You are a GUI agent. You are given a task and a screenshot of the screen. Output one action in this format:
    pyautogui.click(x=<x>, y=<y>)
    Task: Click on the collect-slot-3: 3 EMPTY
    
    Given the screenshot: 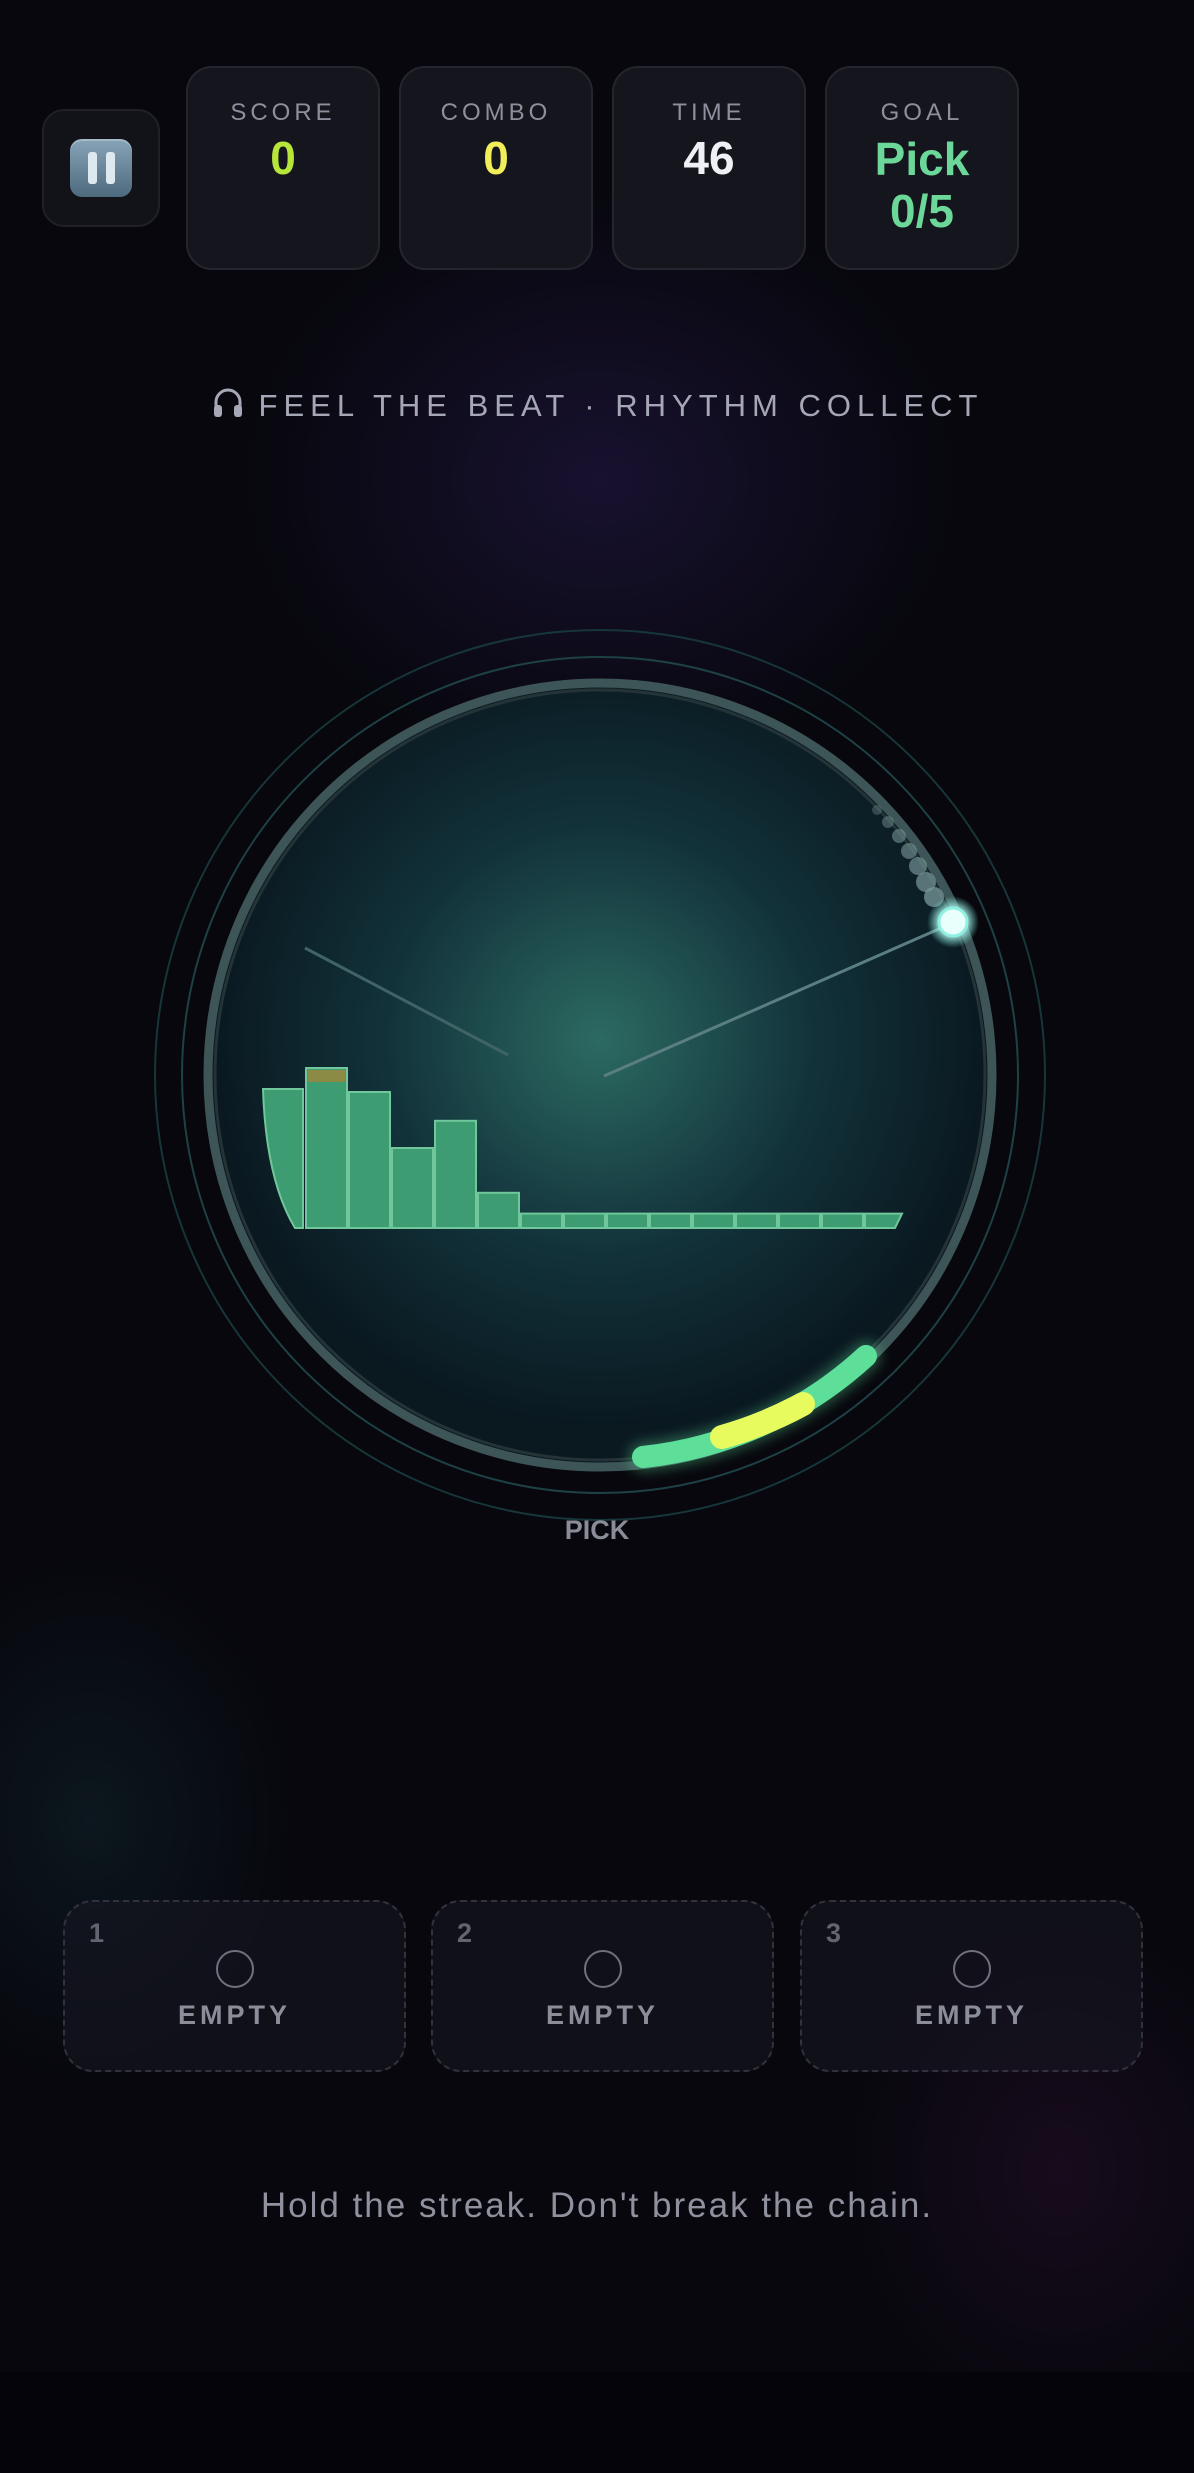 What is the action you would take?
    pyautogui.click(x=971, y=1986)
    